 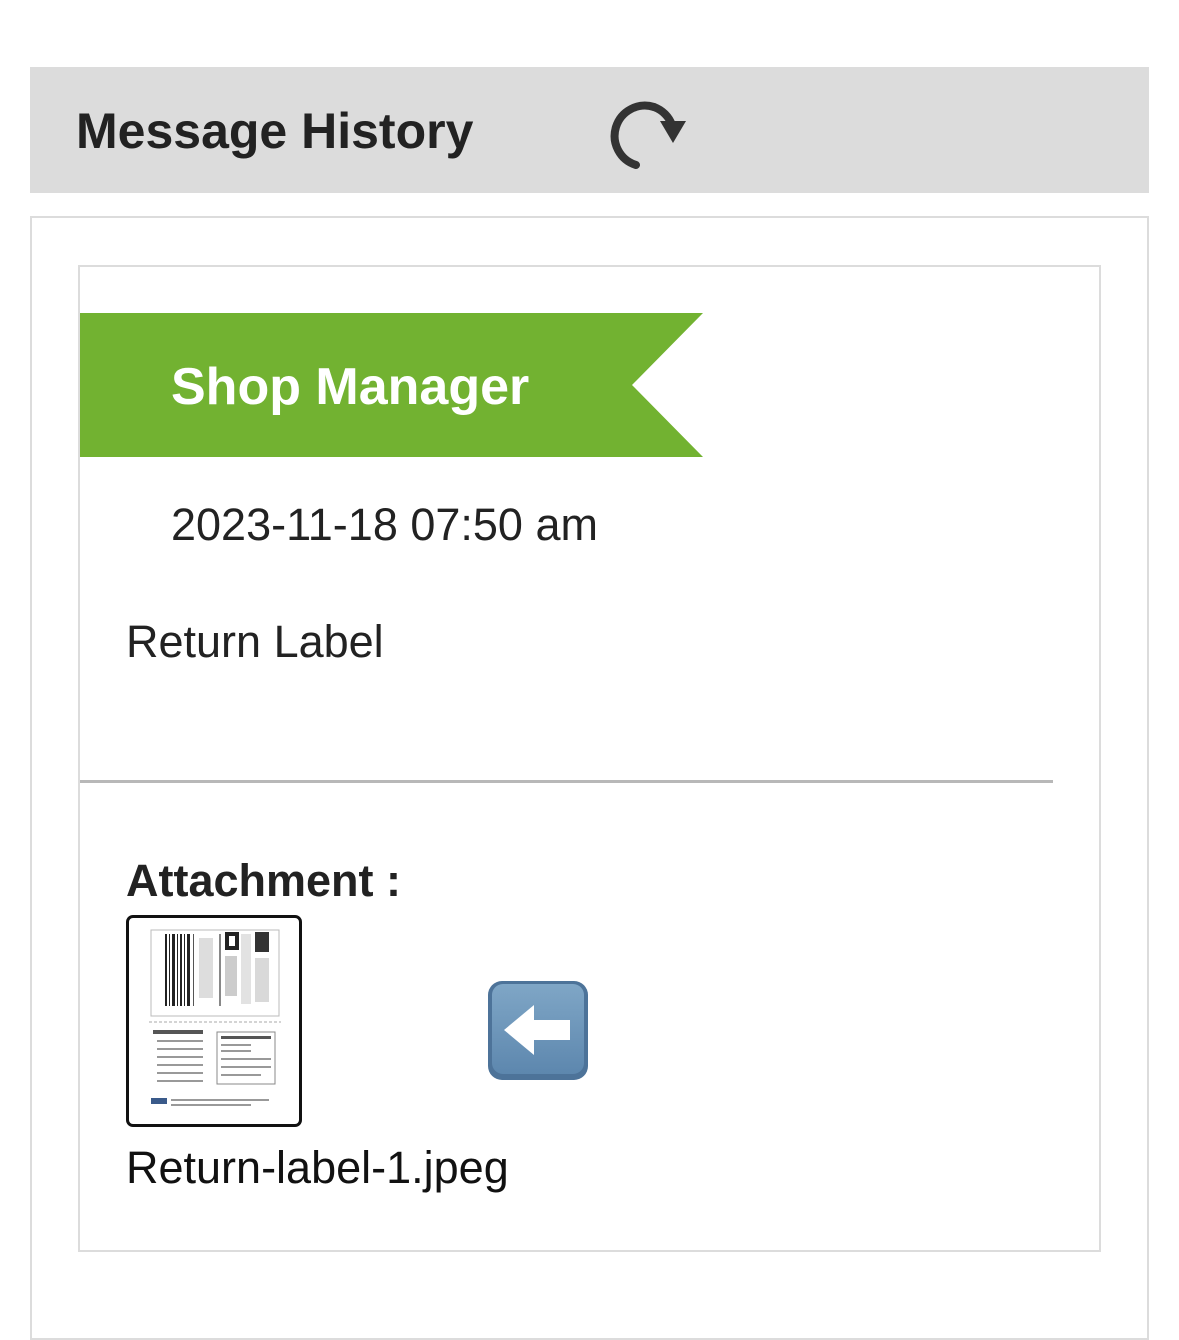 I want to click on left-arrow-button, so click(x=538, y=1030).